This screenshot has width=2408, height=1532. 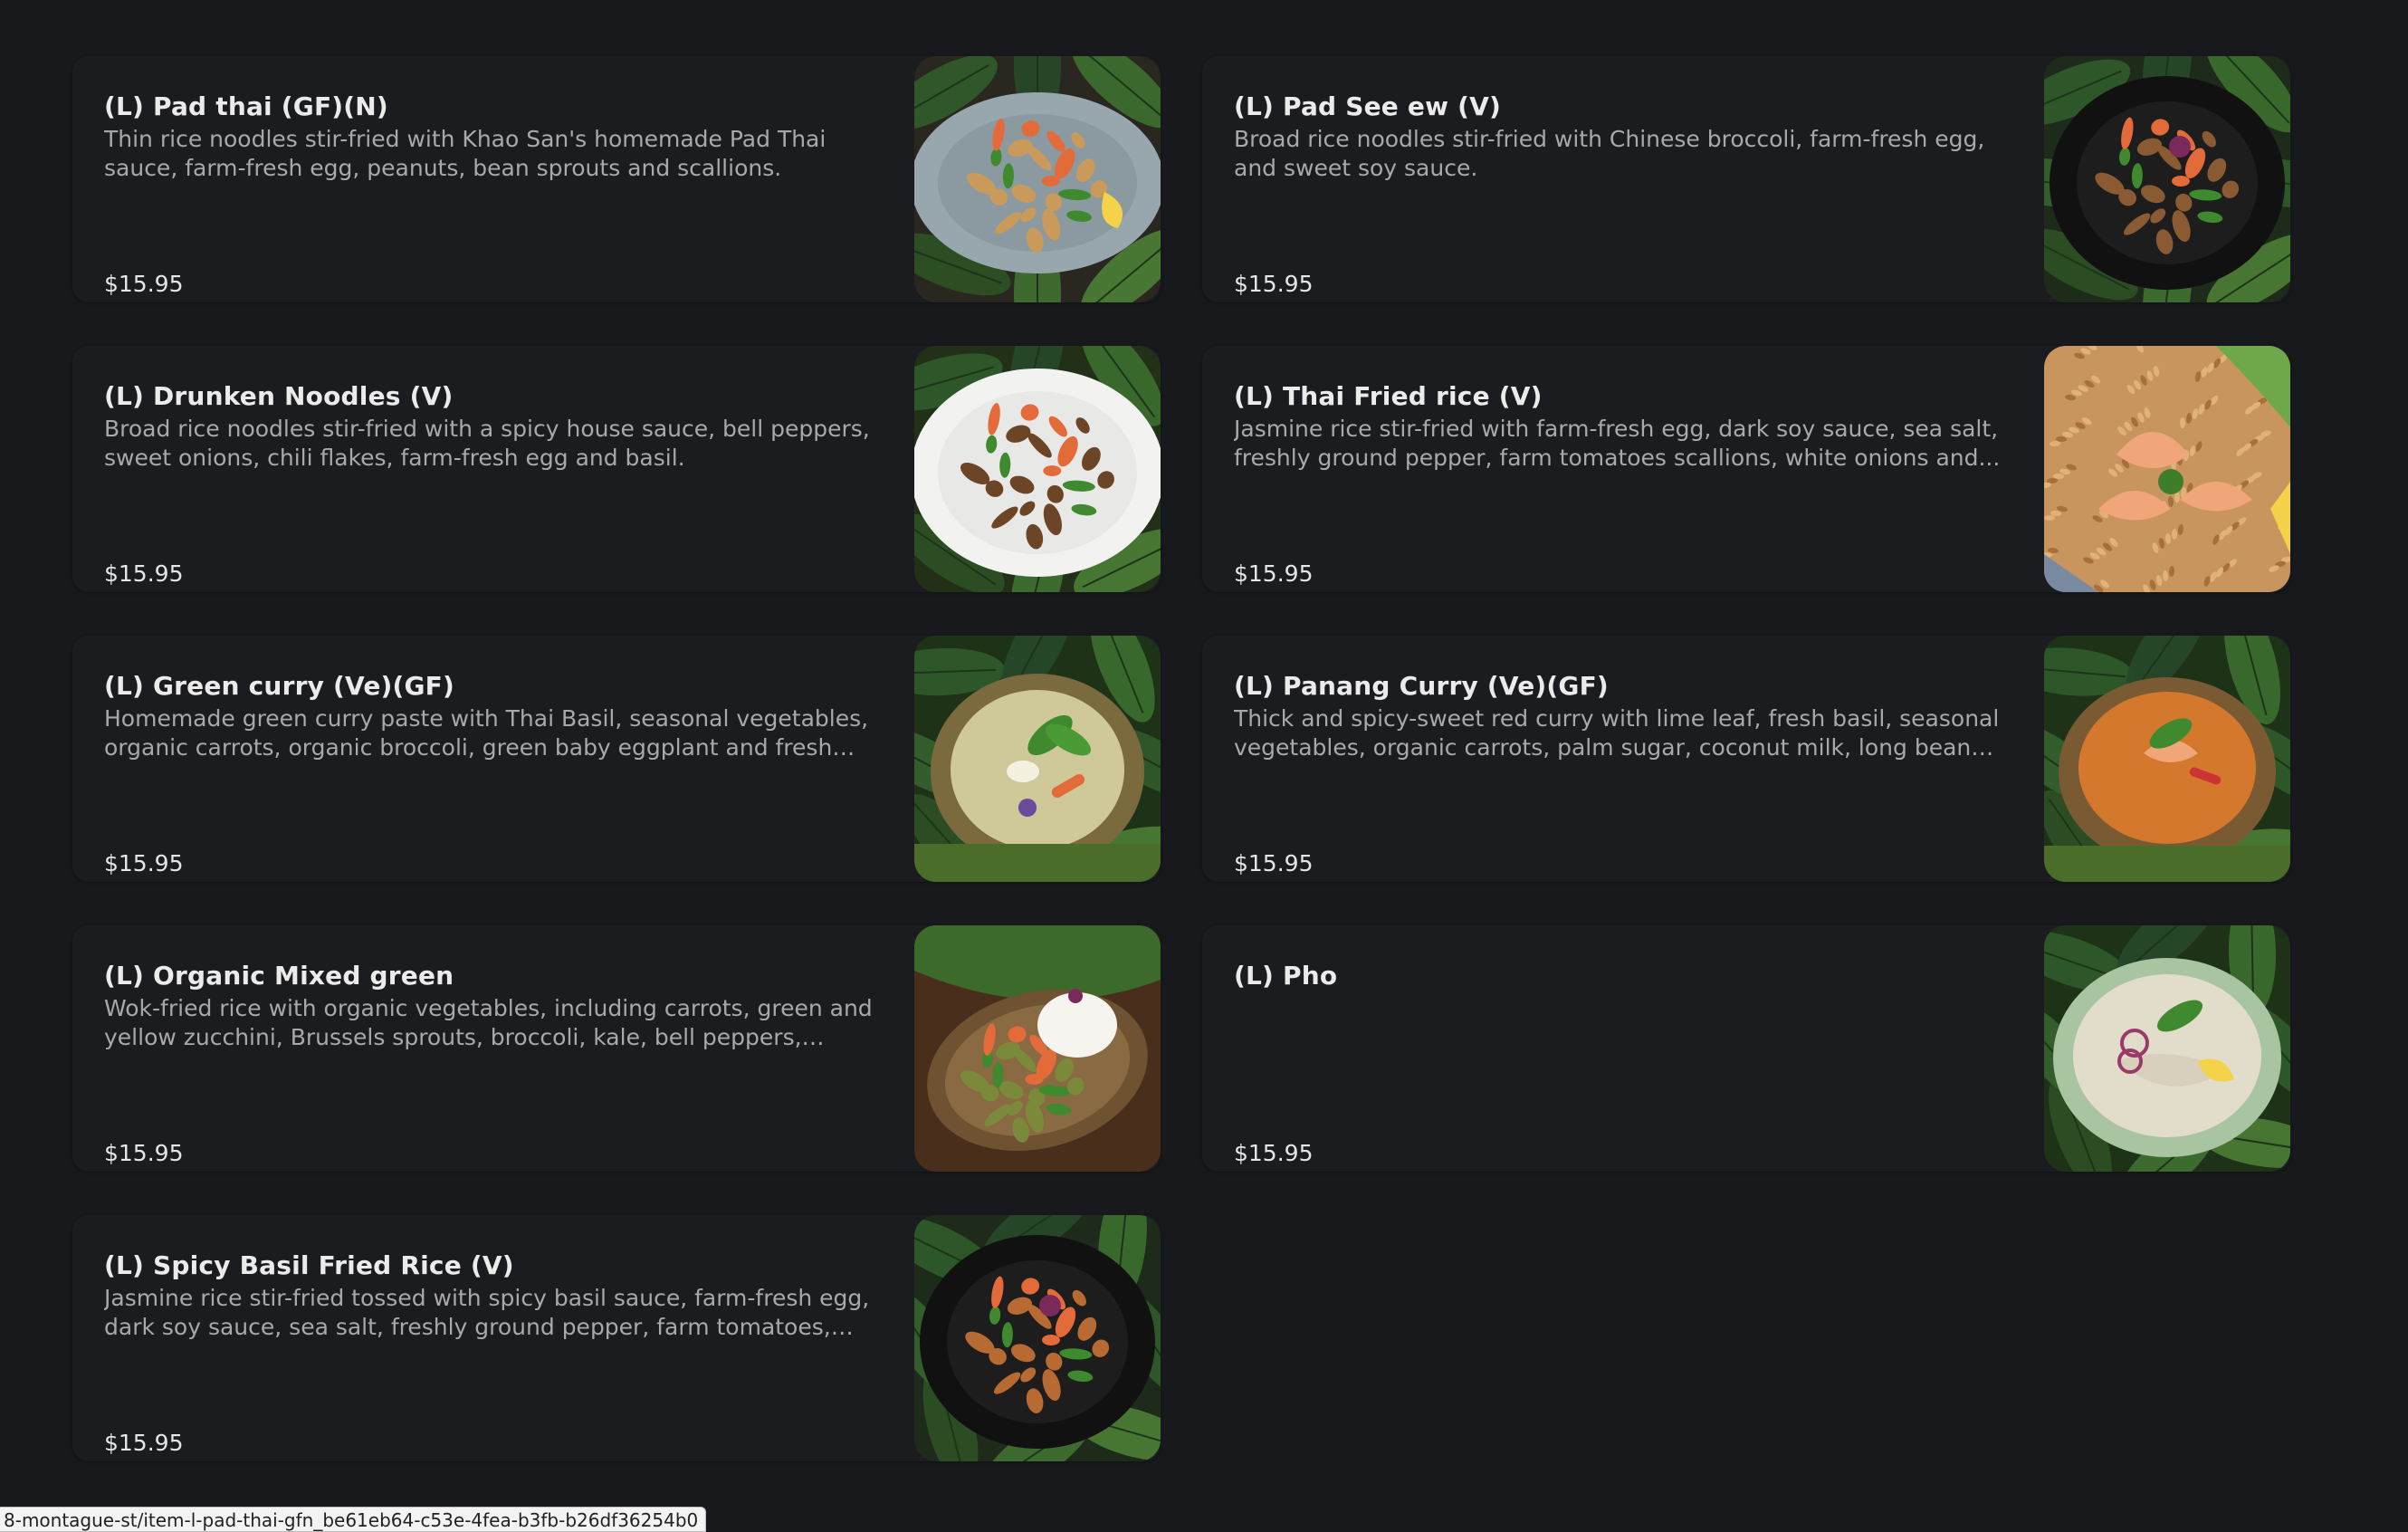 I want to click on menu-item-name: (L) Pho, so click(x=1286, y=976).